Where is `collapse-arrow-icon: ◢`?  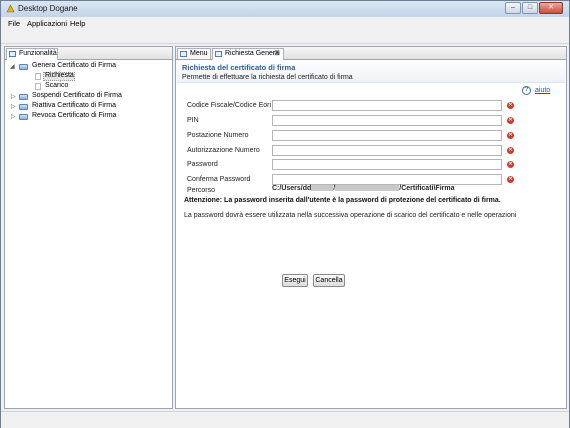 collapse-arrow-icon: ◢ is located at coordinates (12, 66).